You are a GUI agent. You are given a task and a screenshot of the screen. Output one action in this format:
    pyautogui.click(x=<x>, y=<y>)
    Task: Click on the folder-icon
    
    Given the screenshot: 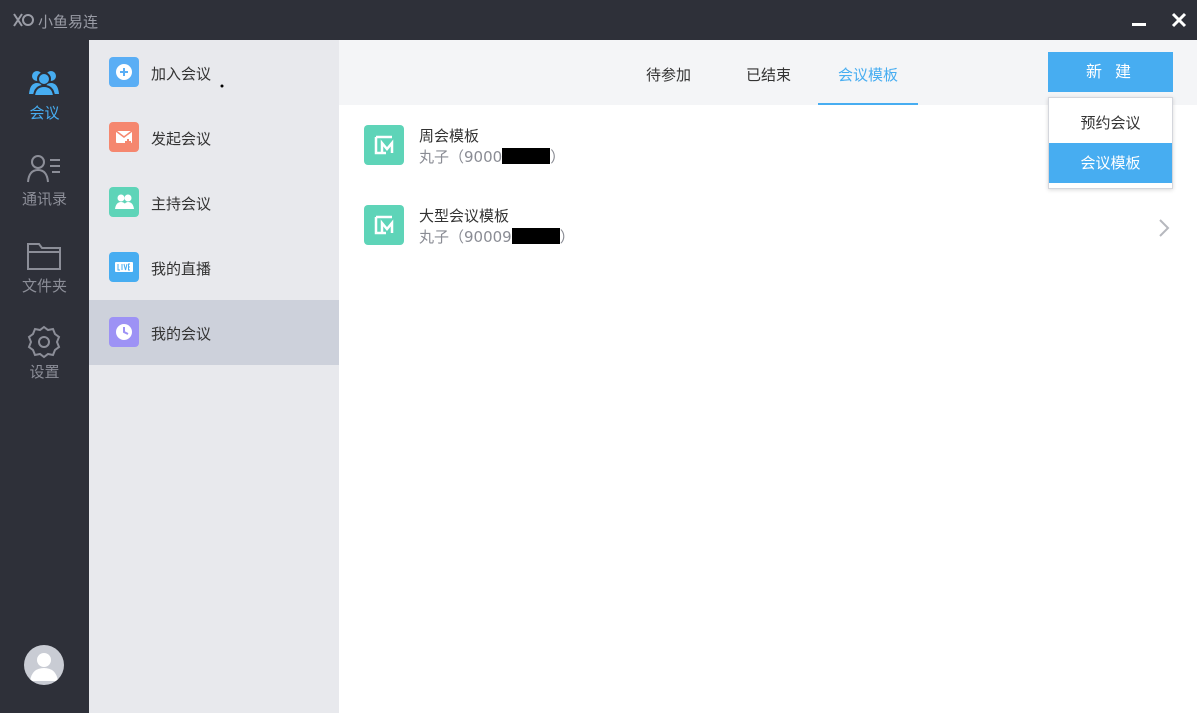 What is the action you would take?
    pyautogui.click(x=44, y=256)
    